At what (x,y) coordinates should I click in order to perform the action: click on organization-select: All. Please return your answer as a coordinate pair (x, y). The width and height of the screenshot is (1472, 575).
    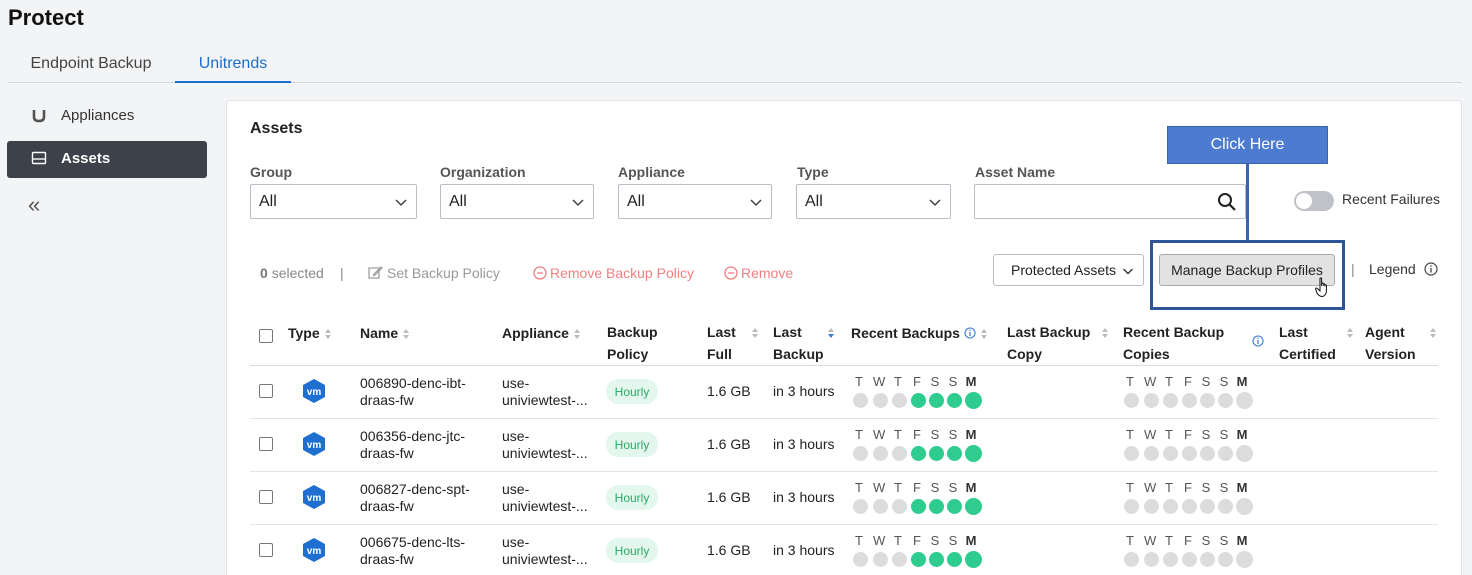
    Looking at the image, I should click on (517, 201).